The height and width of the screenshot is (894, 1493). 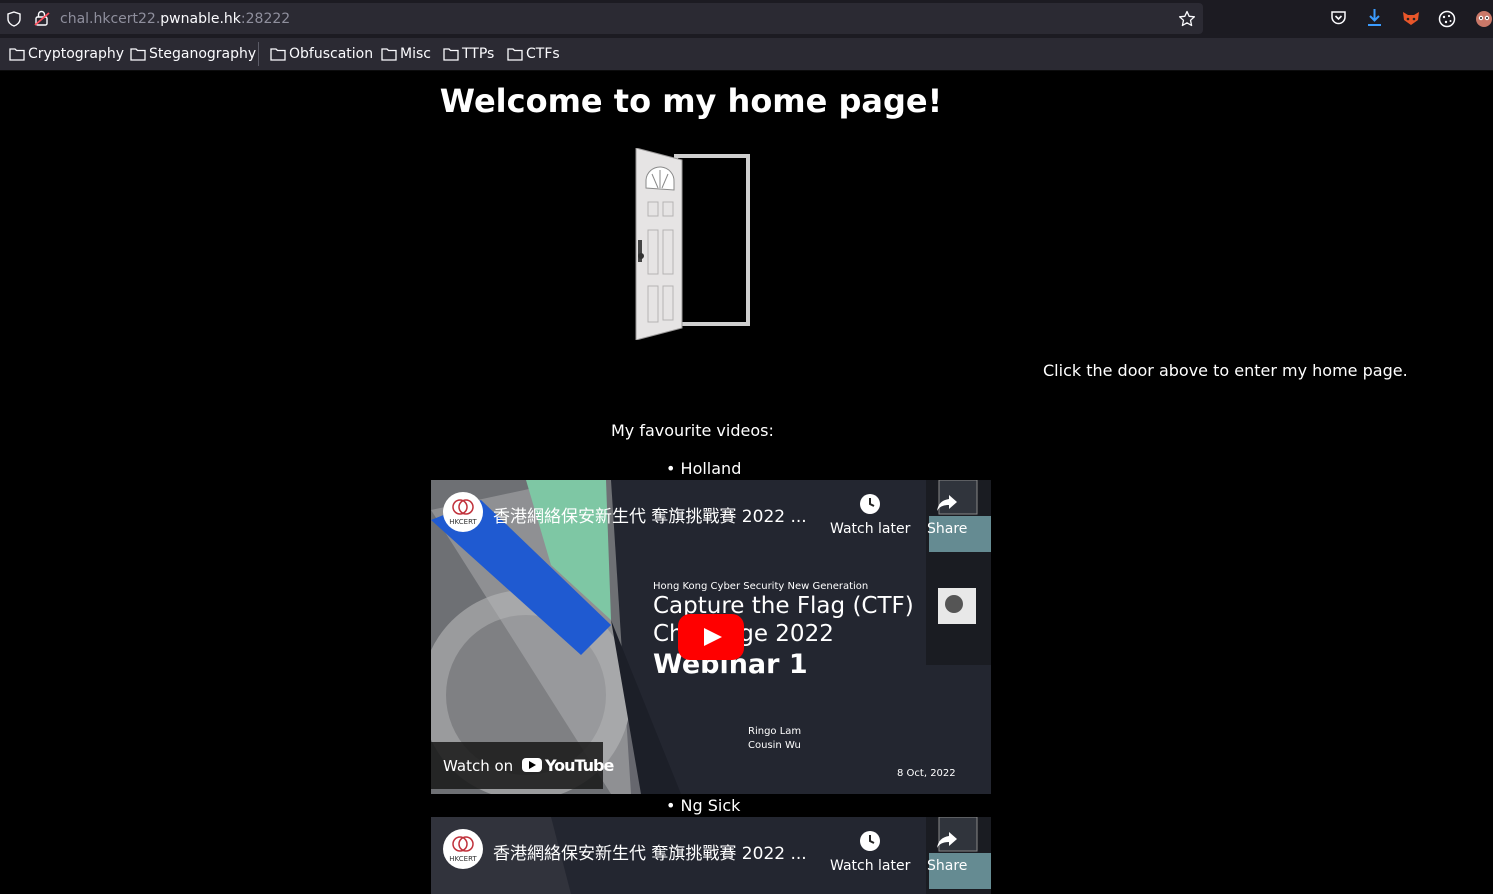 What do you see at coordinates (711, 468) in the screenshot?
I see `video-name: Holland` at bounding box center [711, 468].